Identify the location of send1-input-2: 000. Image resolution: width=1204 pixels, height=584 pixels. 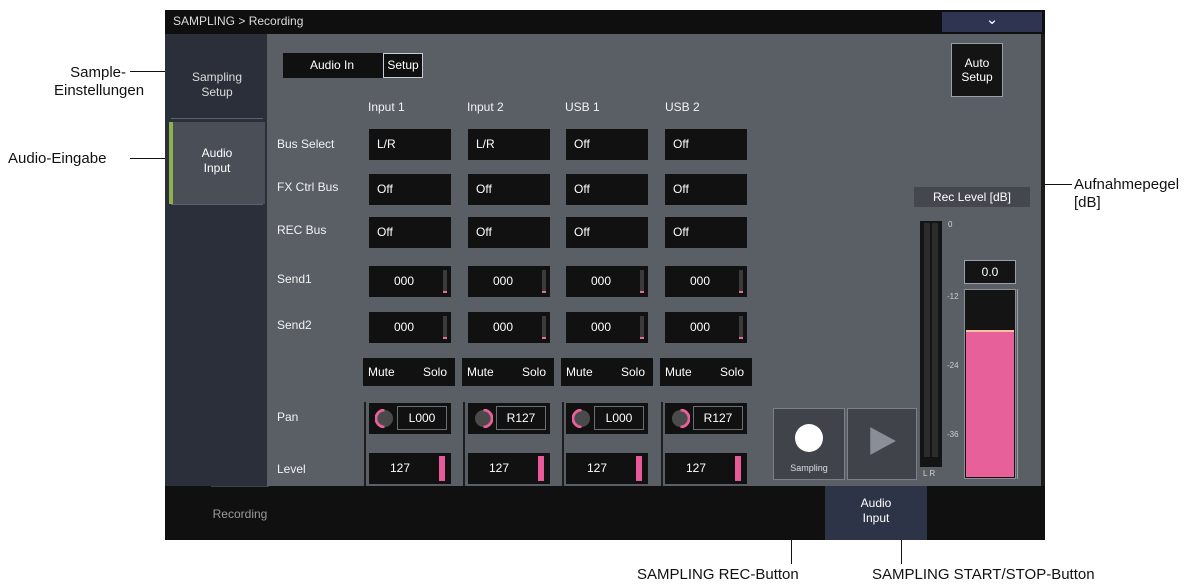
(509, 281).